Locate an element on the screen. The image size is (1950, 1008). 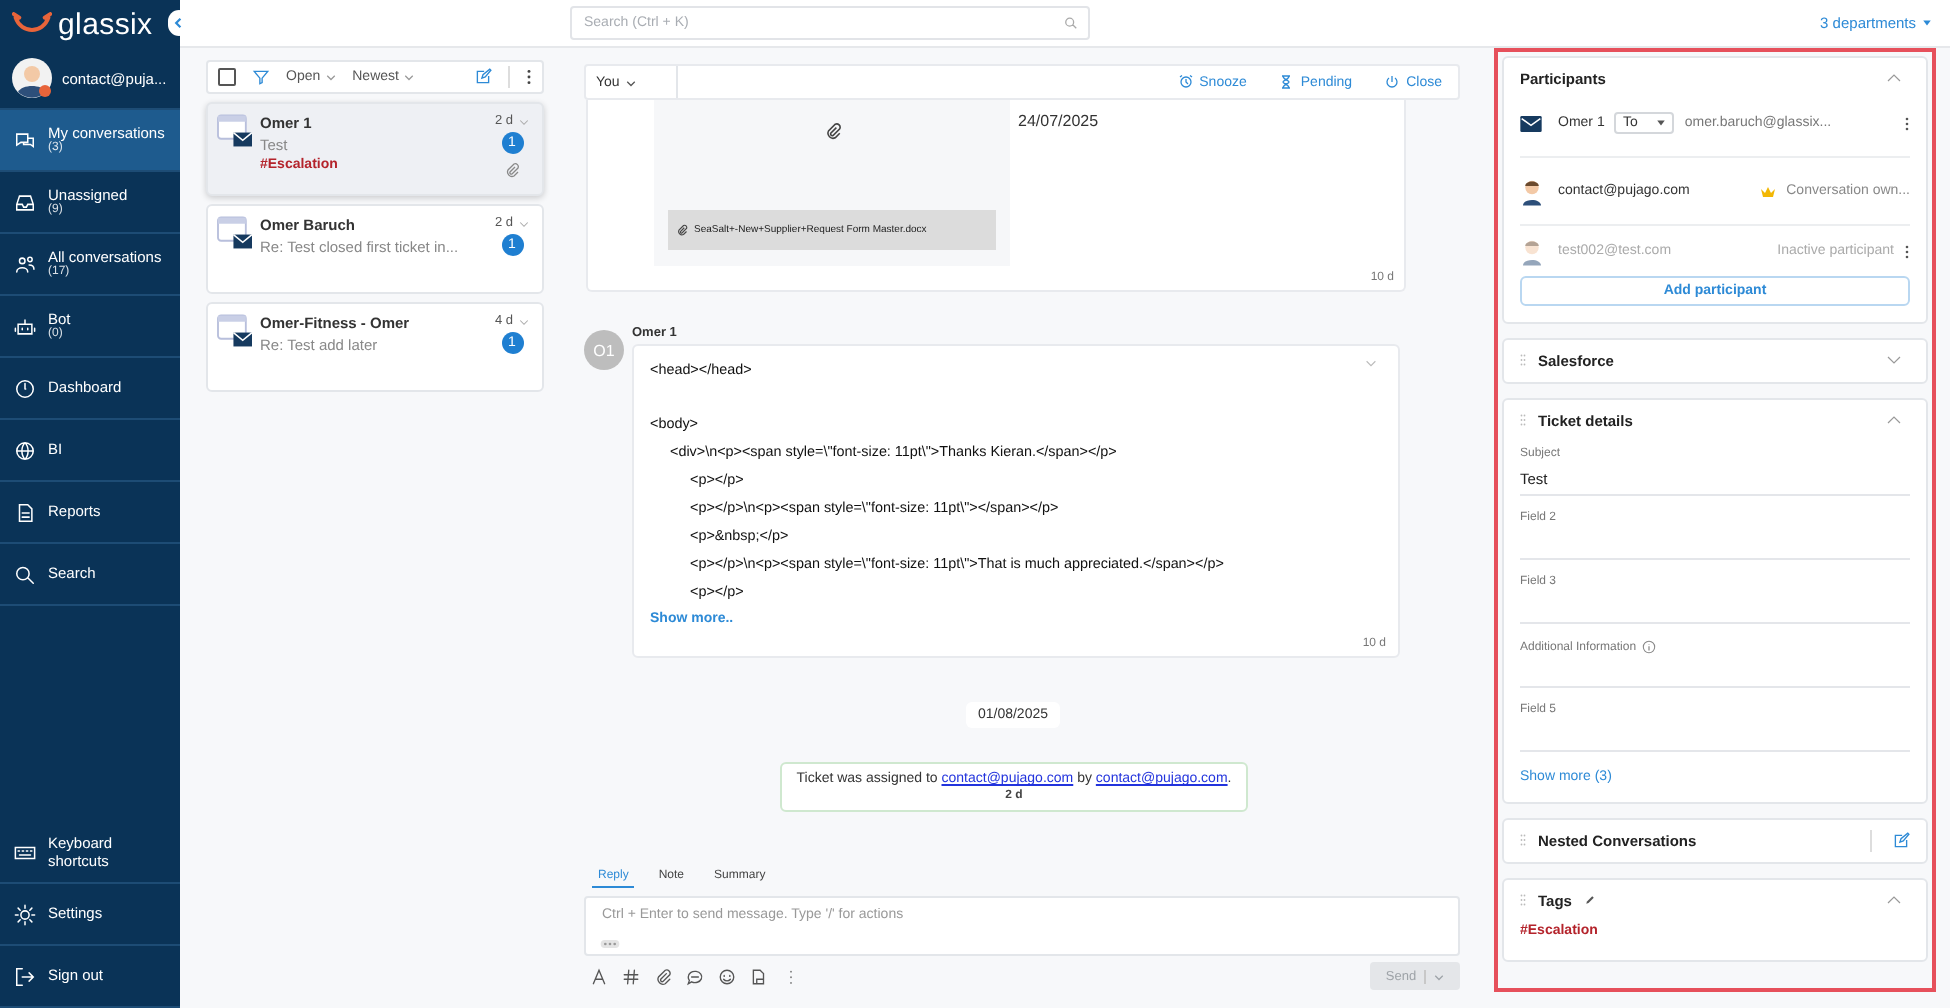
hourglass-icon is located at coordinates (1286, 82).